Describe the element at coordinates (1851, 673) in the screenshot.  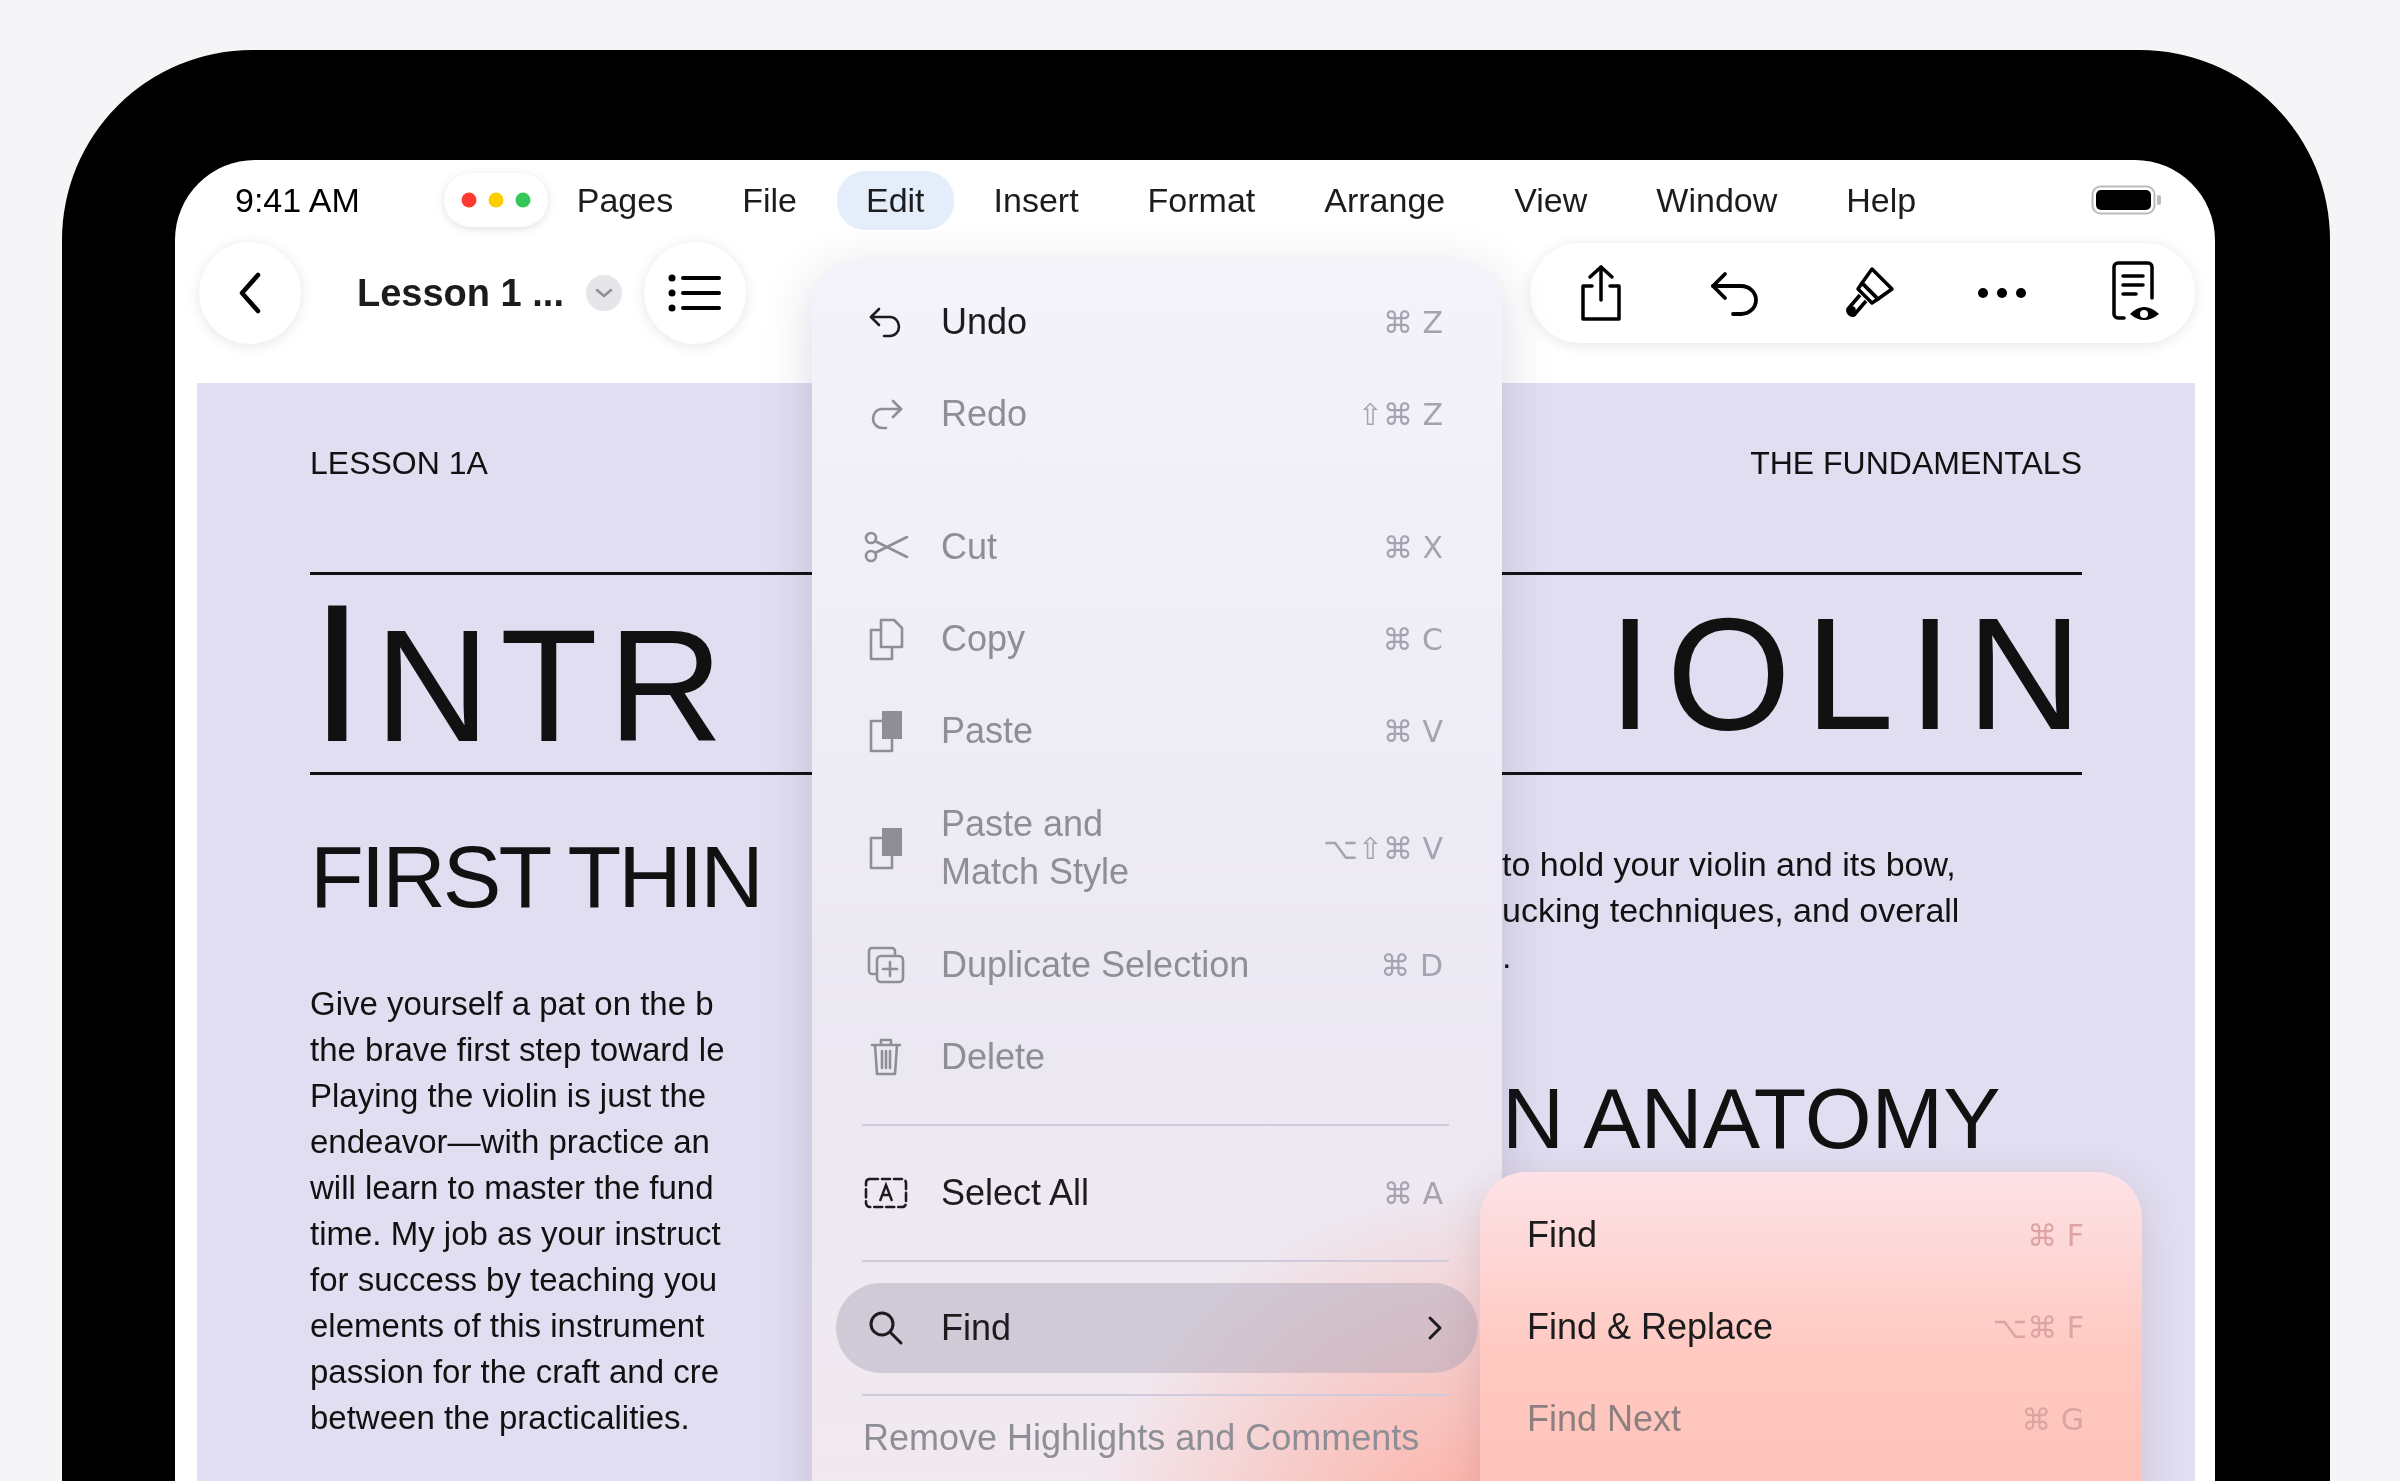
I see `document-title-text: IOLIN` at that location.